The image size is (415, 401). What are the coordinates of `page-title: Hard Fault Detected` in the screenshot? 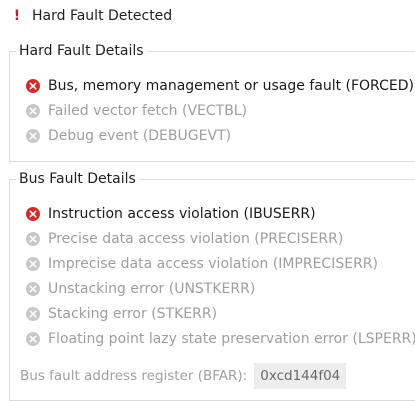 It's located at (102, 16).